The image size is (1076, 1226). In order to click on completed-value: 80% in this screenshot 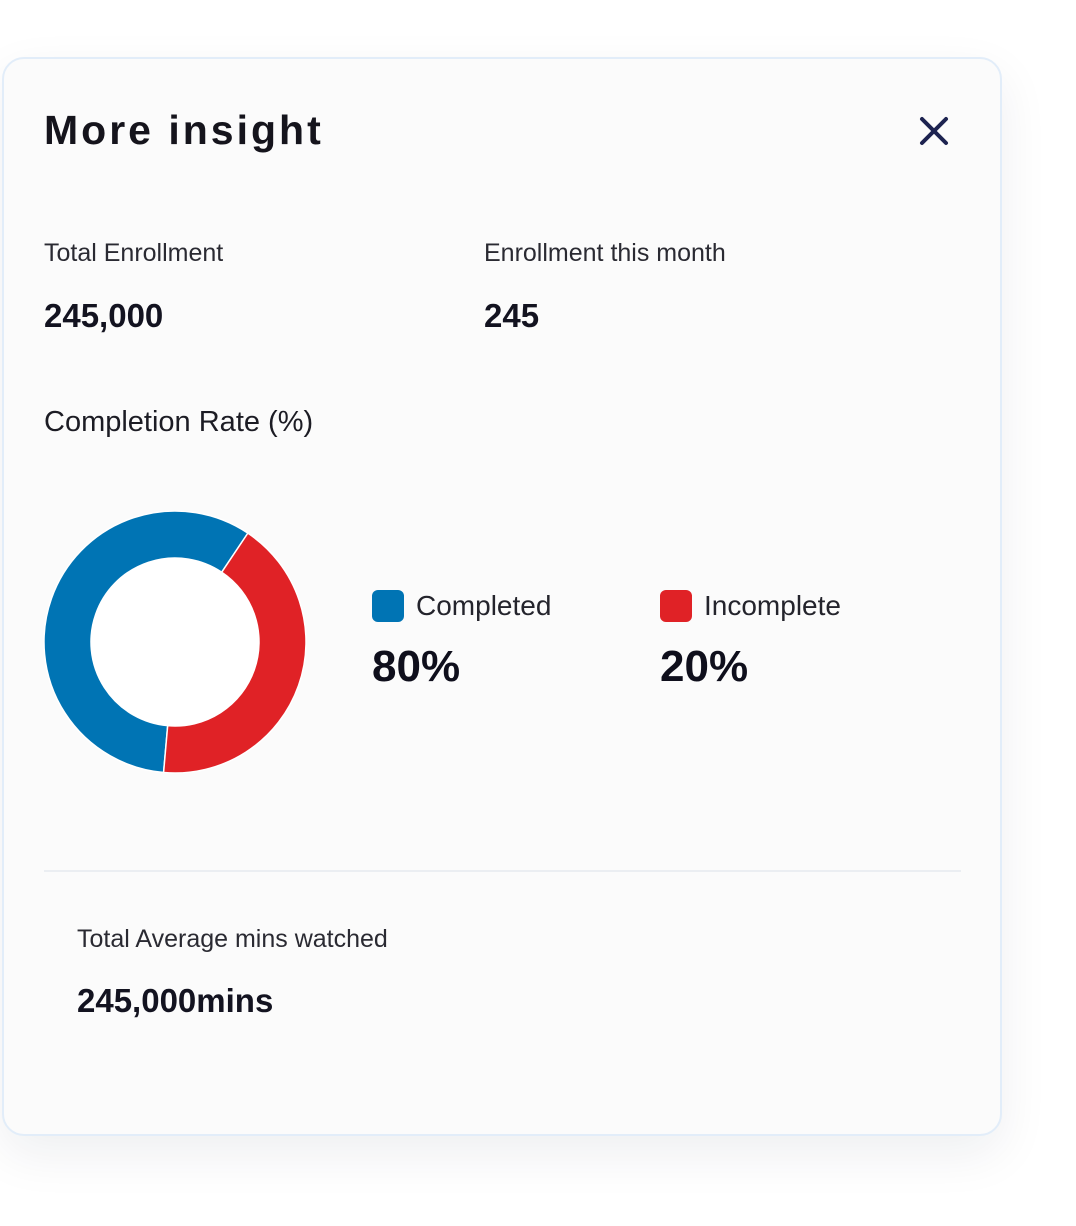, I will do `click(416, 666)`.